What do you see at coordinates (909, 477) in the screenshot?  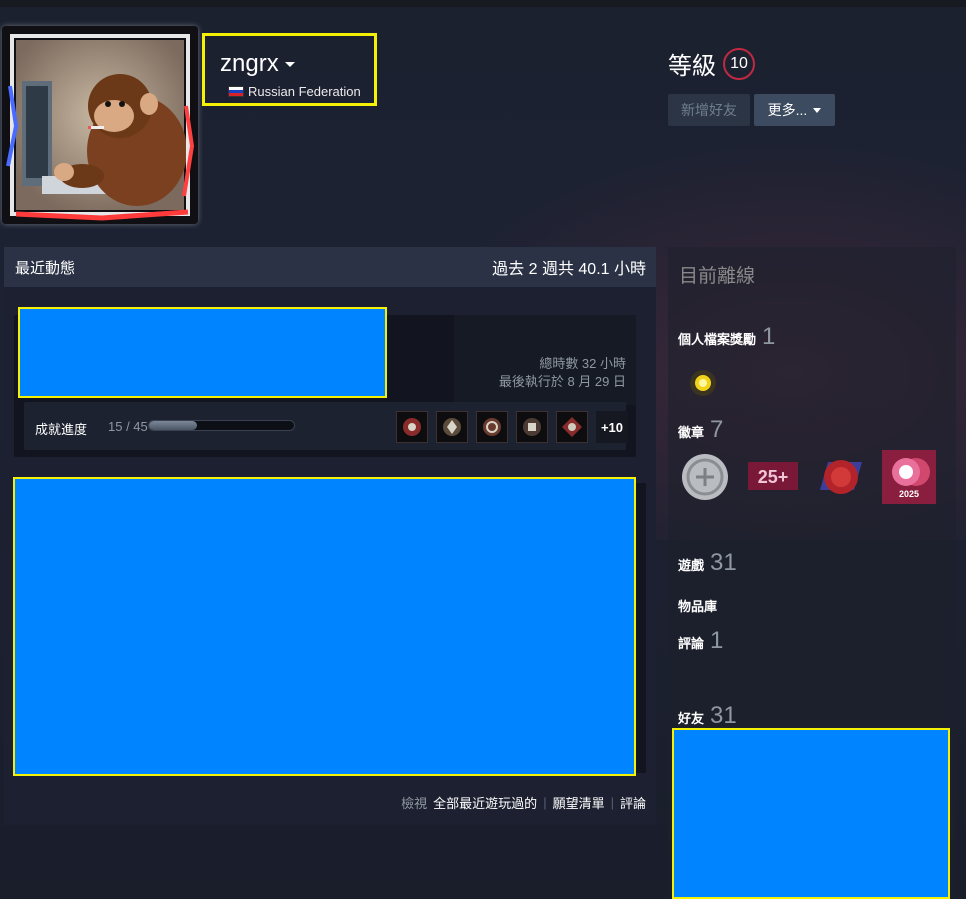 I see `steam-2025-badge-icon: 2025` at bounding box center [909, 477].